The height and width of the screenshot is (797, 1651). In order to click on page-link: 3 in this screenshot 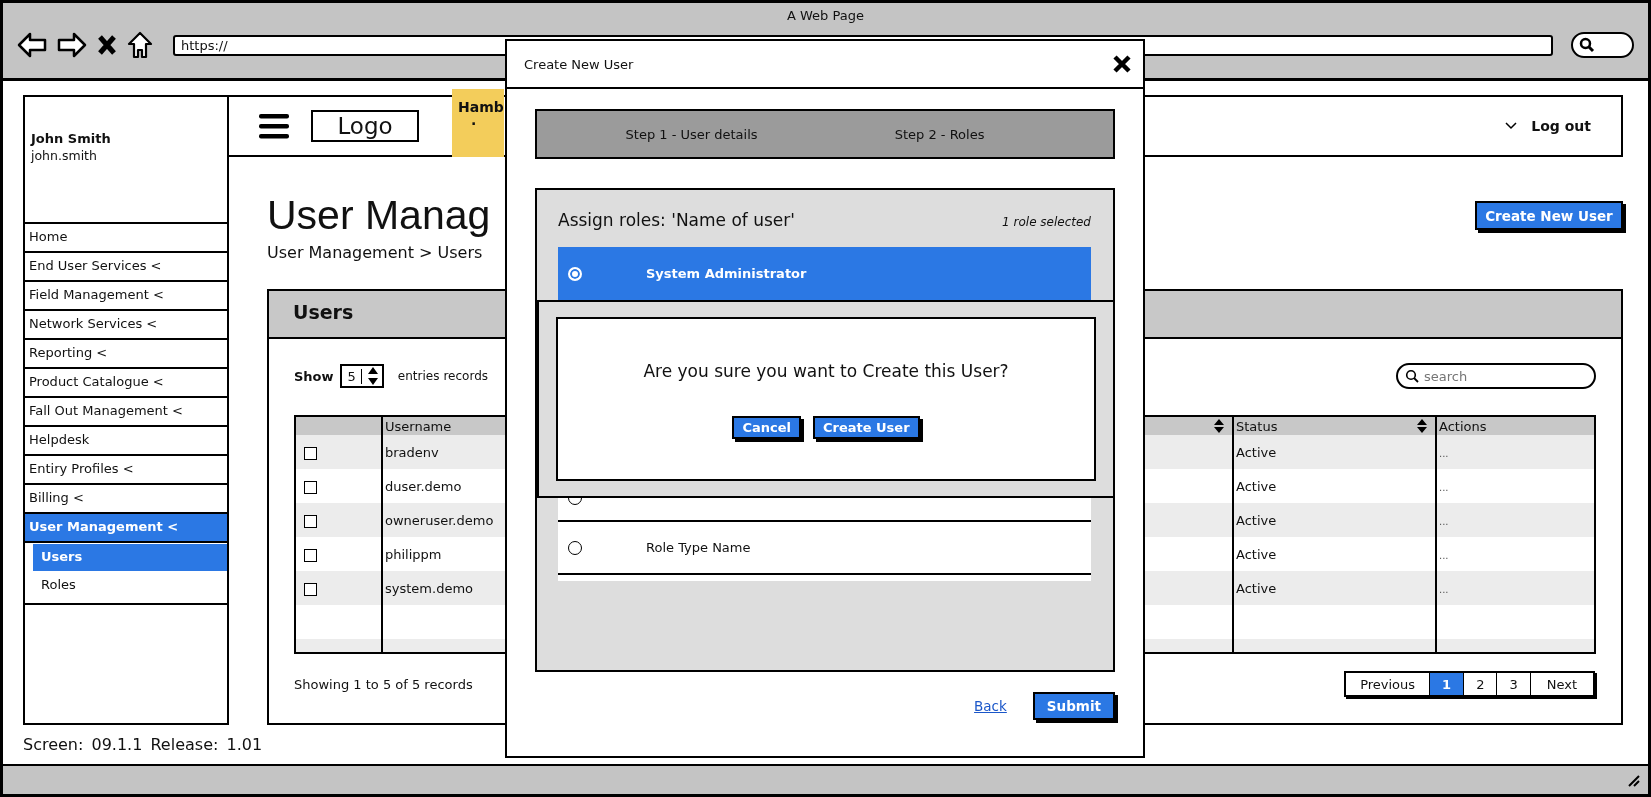, I will do `click(1514, 684)`.